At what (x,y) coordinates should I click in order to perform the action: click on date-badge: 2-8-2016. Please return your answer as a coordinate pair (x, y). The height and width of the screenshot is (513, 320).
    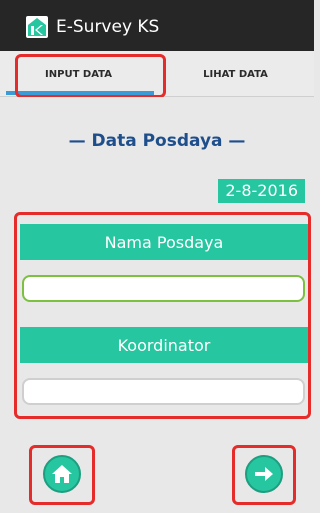
    Looking at the image, I should click on (261, 191).